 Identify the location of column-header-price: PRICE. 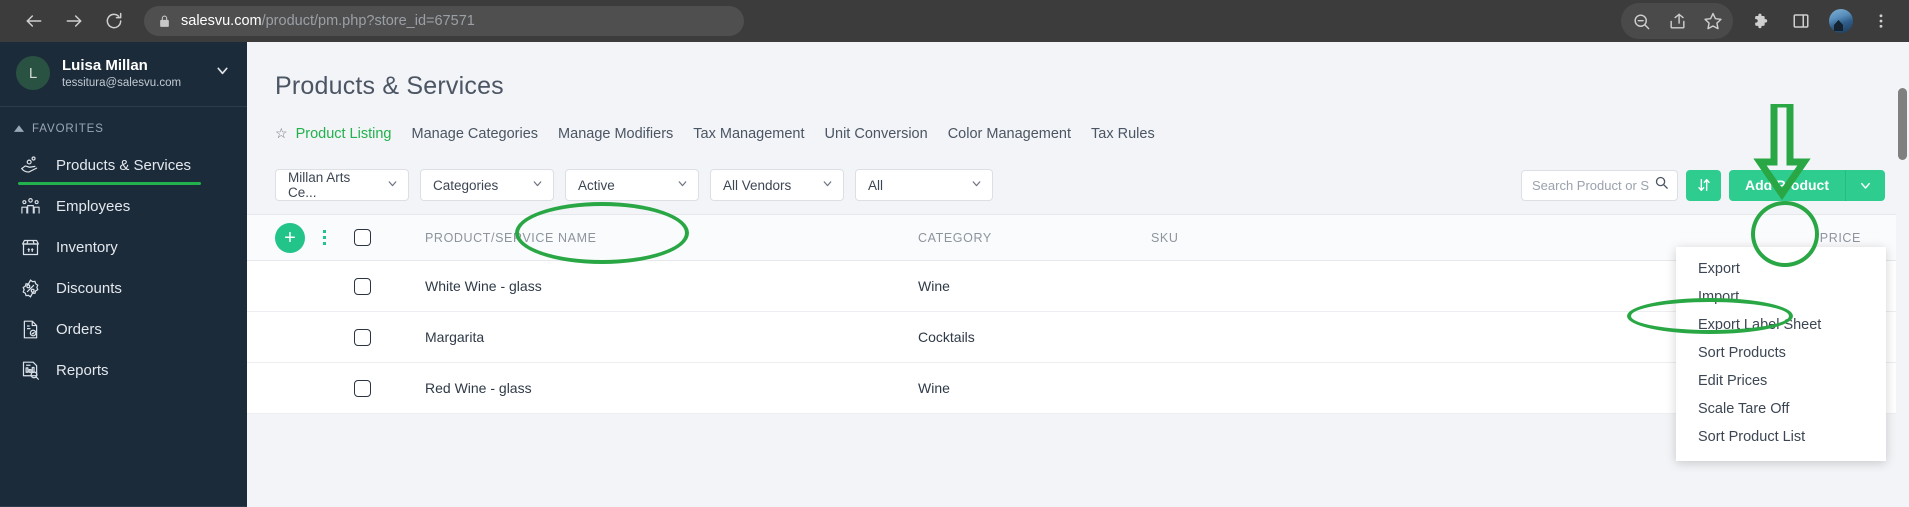
(1628, 238).